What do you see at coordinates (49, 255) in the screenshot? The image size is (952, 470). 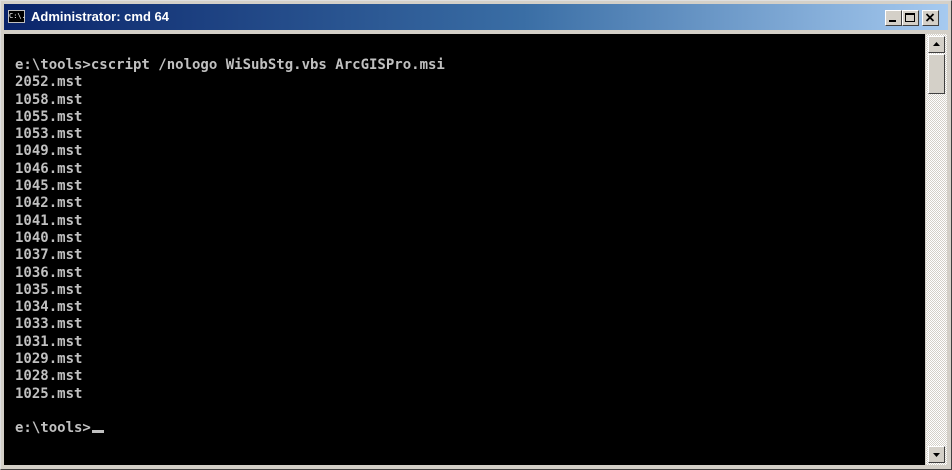 I see `output-line: 1037.mst` at bounding box center [49, 255].